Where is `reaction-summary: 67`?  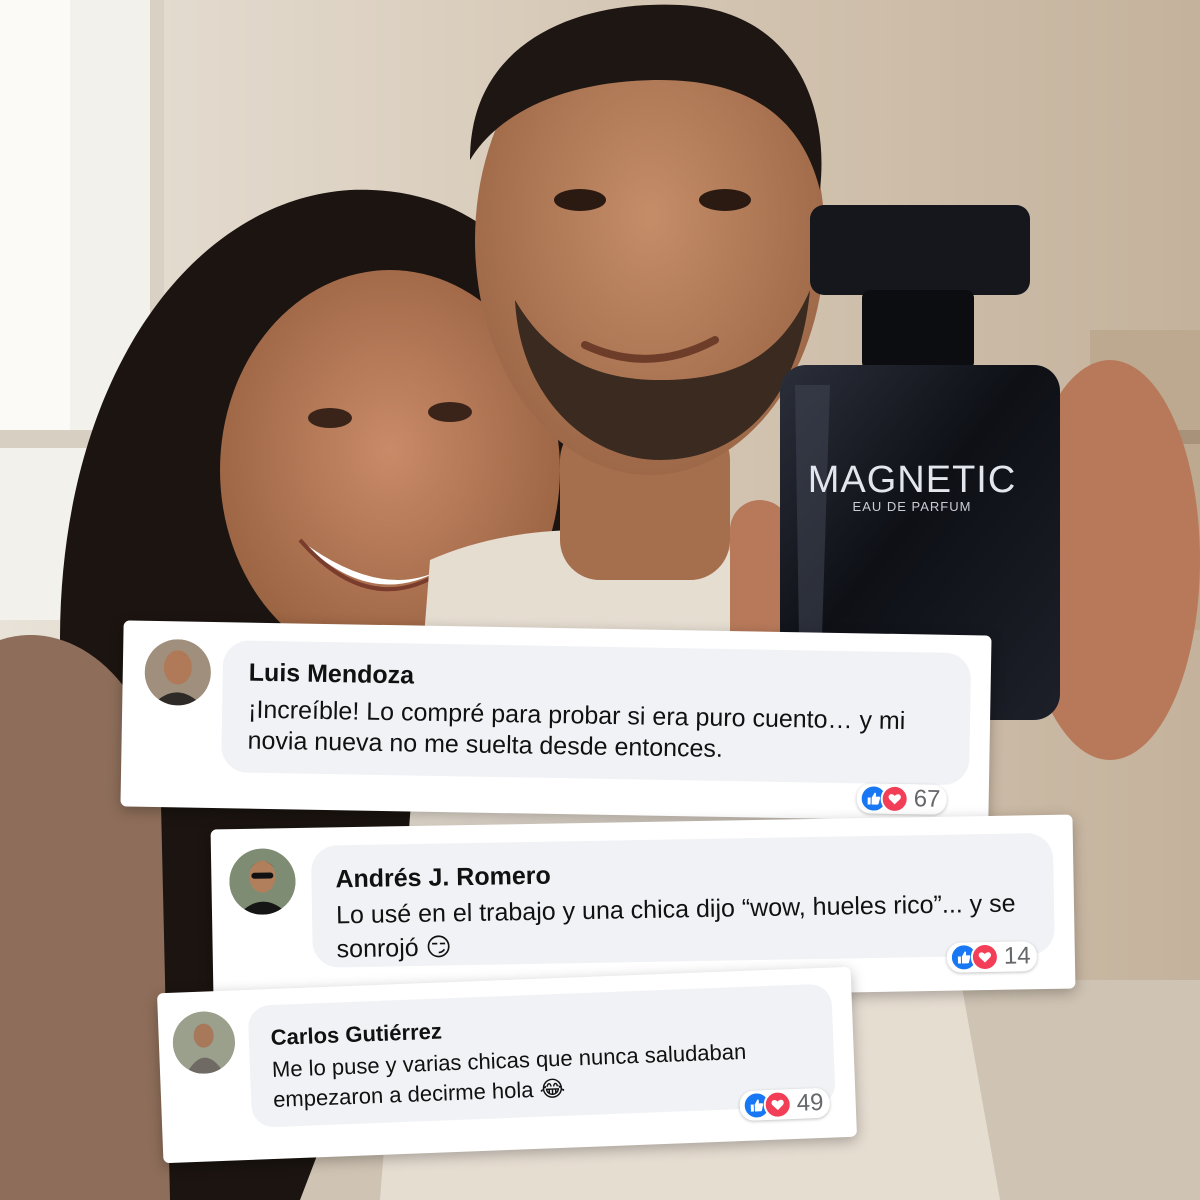
reaction-summary: 67 is located at coordinates (901, 799).